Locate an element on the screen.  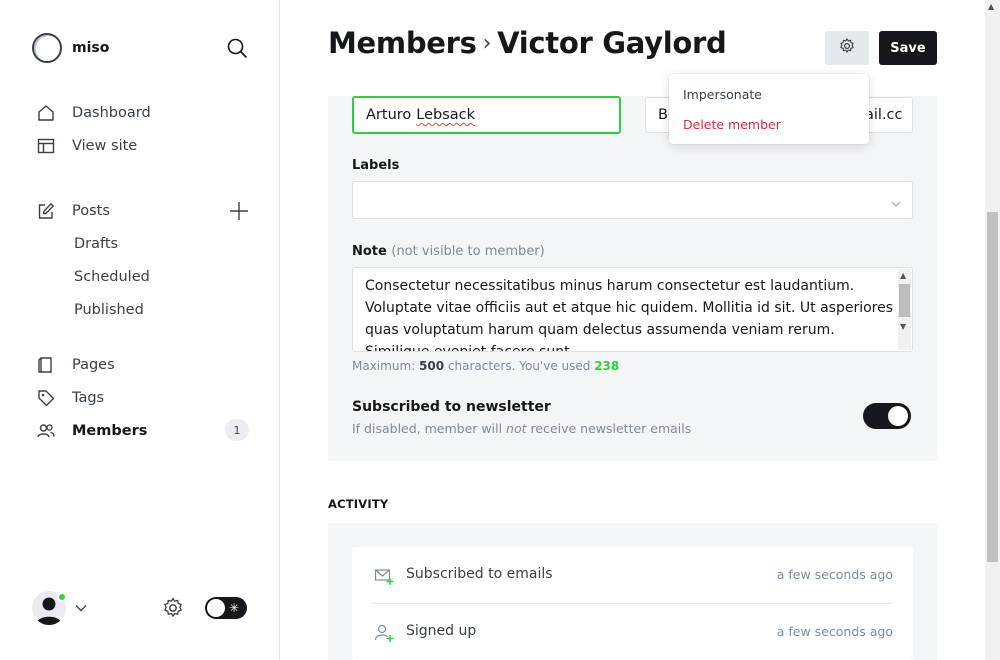
nav-members: Members is located at coordinates (91, 431).